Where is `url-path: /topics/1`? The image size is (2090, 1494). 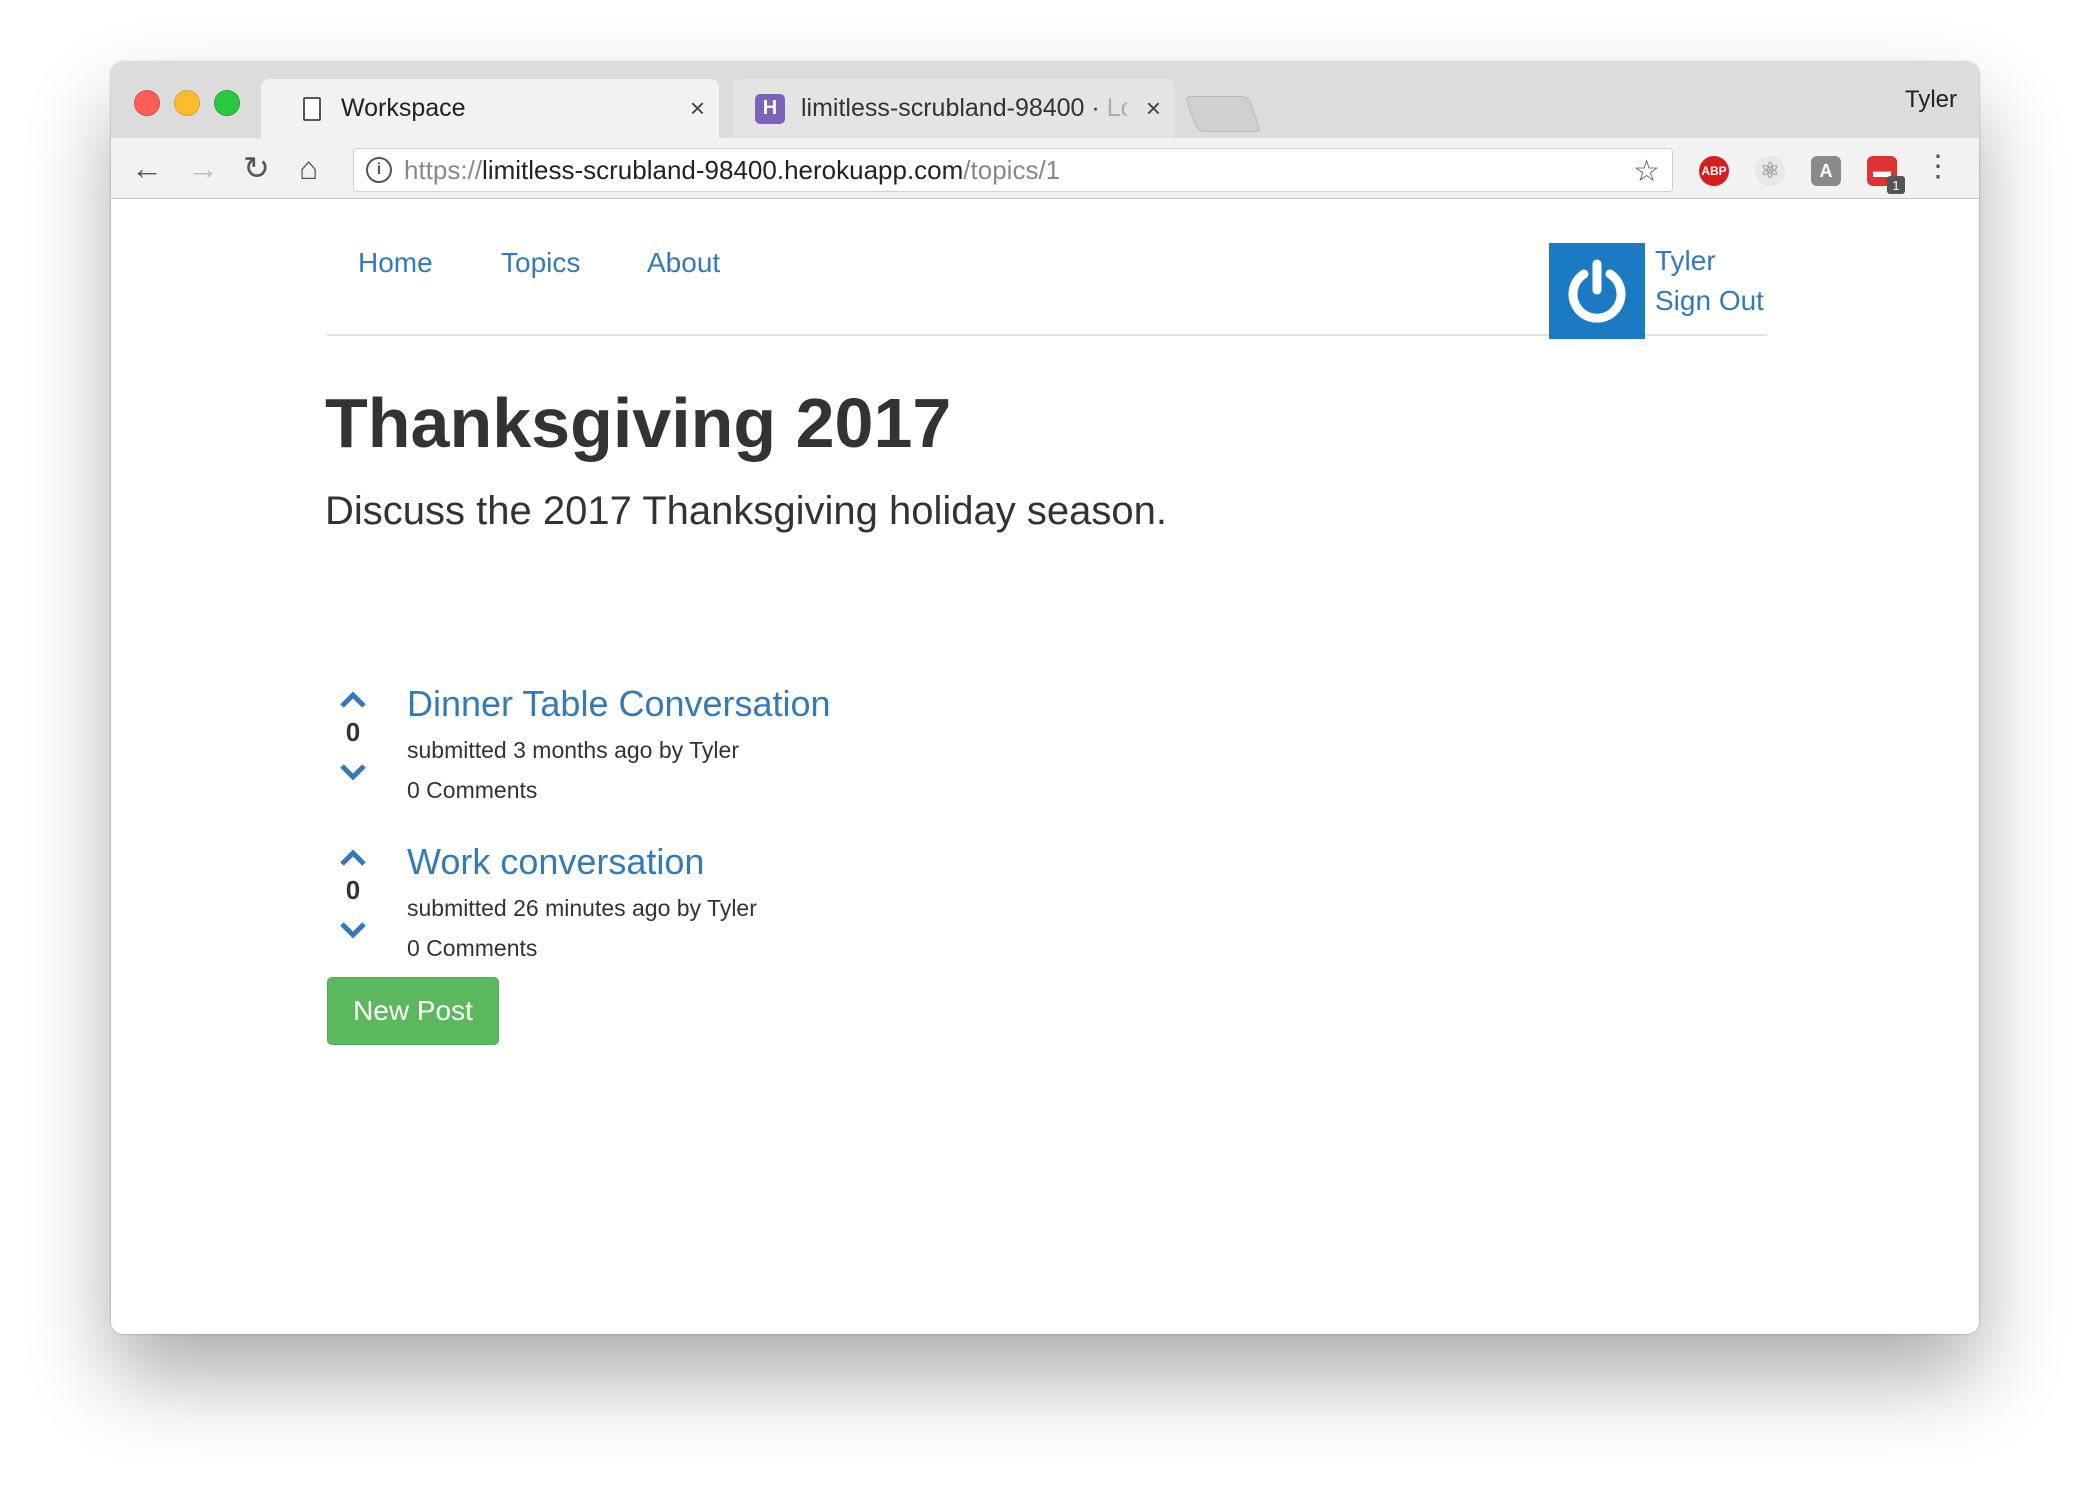
url-path: /topics/1 is located at coordinates (1012, 169).